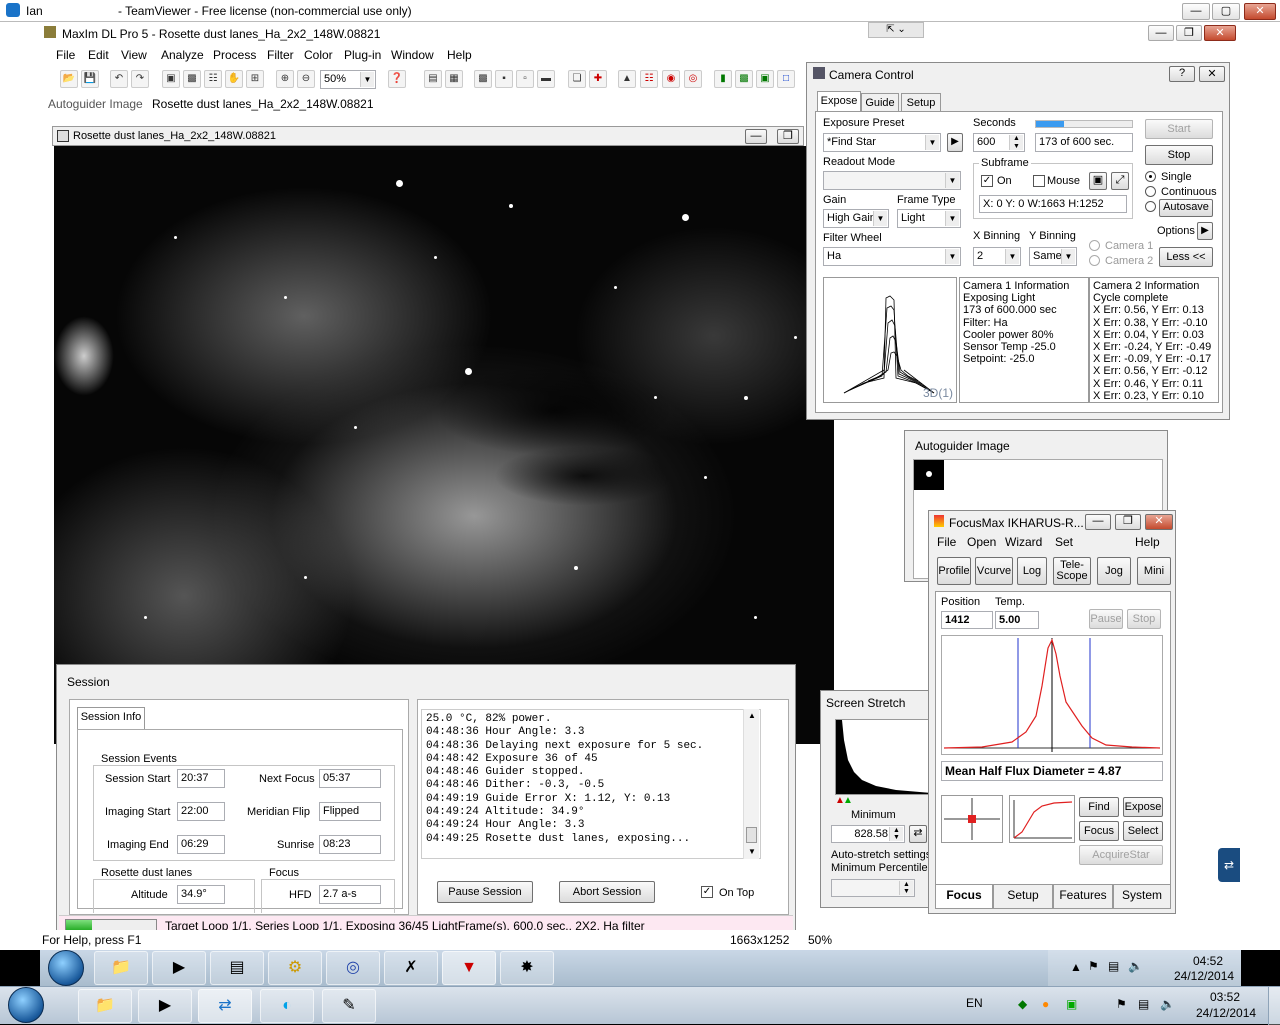 Image resolution: width=1280 pixels, height=1025 pixels. I want to click on tab-expose: Expose, so click(839, 101).